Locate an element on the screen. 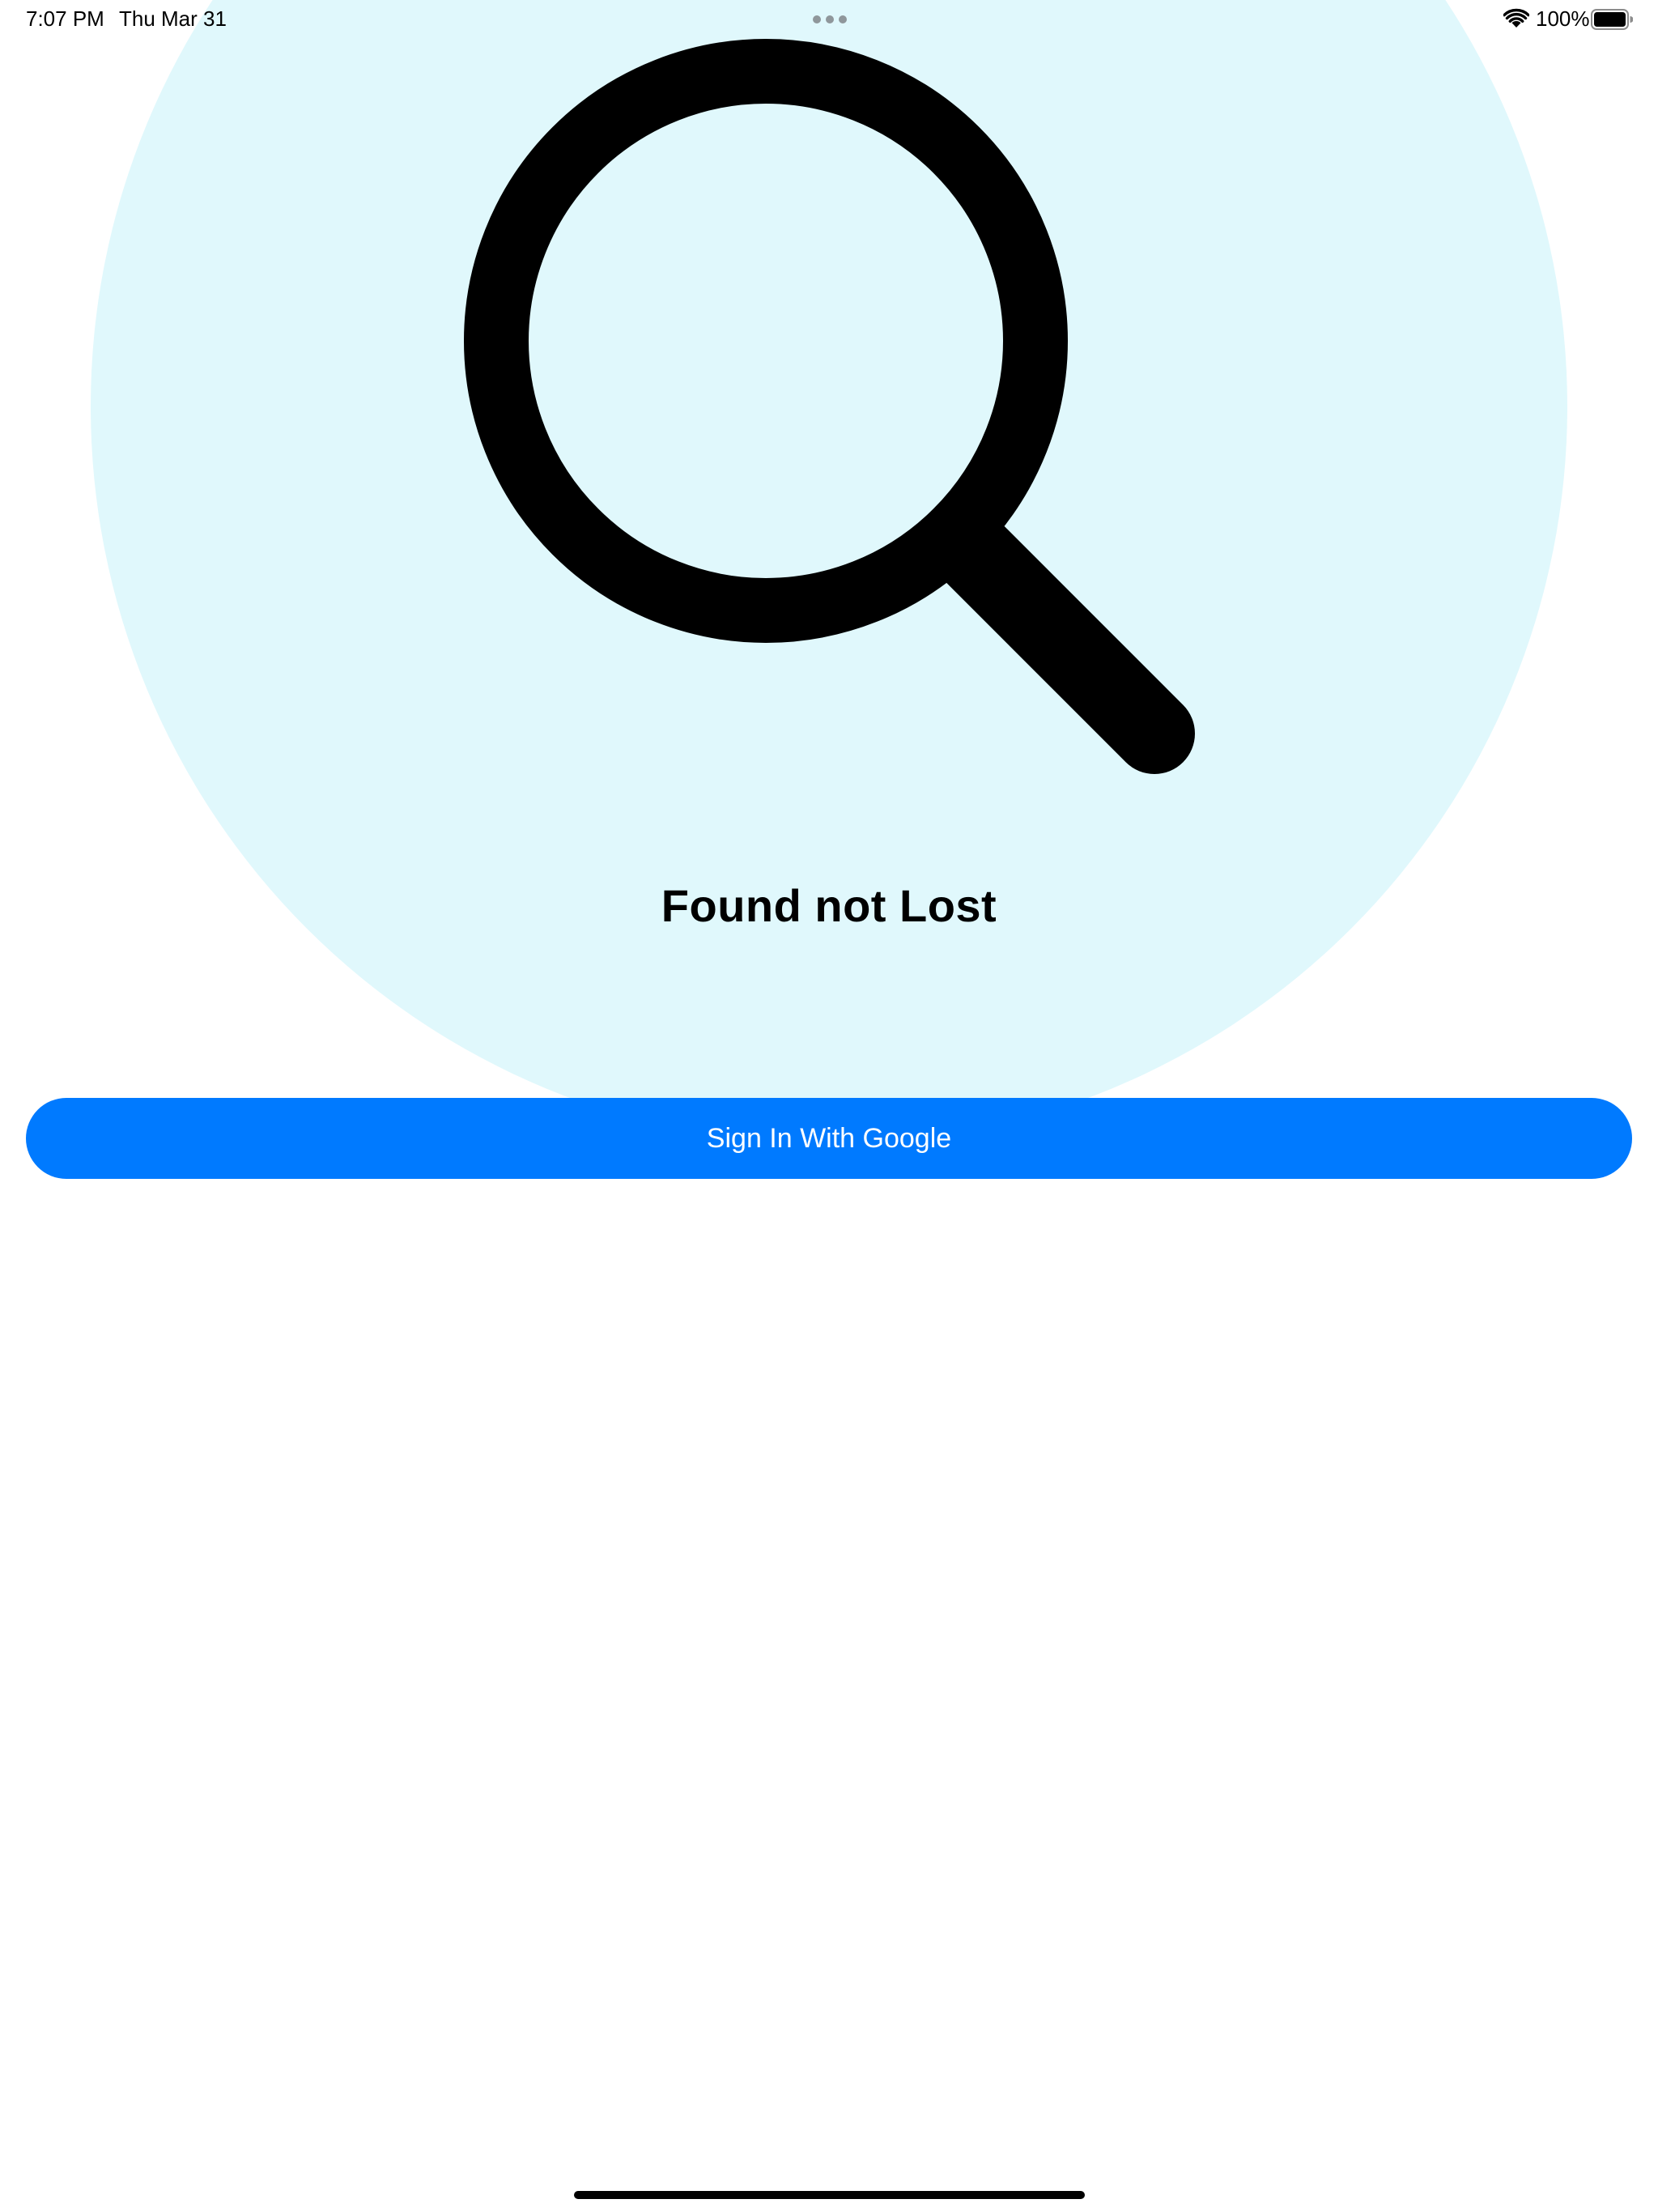 This screenshot has width=1658, height=2212. battery-full-icon is located at coordinates (1612, 19).